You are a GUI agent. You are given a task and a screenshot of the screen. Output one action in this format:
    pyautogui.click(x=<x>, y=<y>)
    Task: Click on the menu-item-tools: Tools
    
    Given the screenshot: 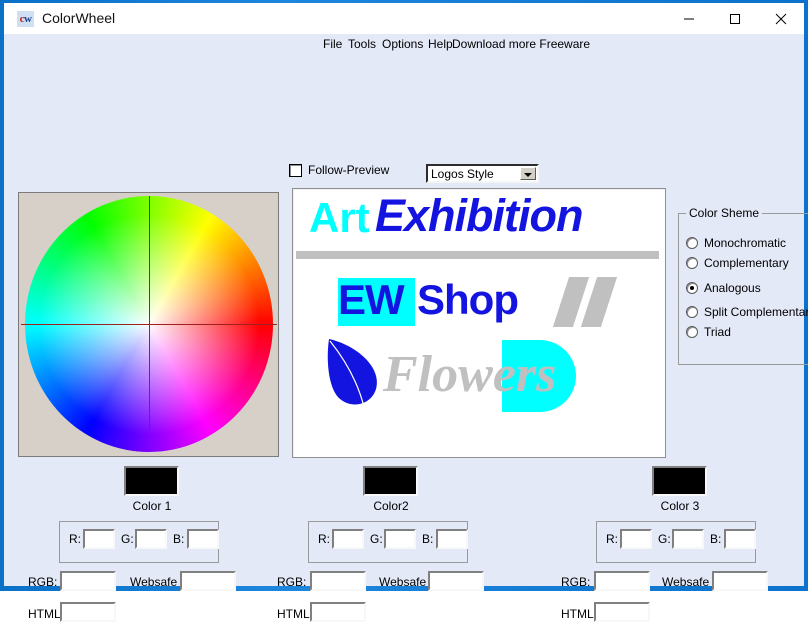 What is the action you would take?
    pyautogui.click(x=362, y=44)
    